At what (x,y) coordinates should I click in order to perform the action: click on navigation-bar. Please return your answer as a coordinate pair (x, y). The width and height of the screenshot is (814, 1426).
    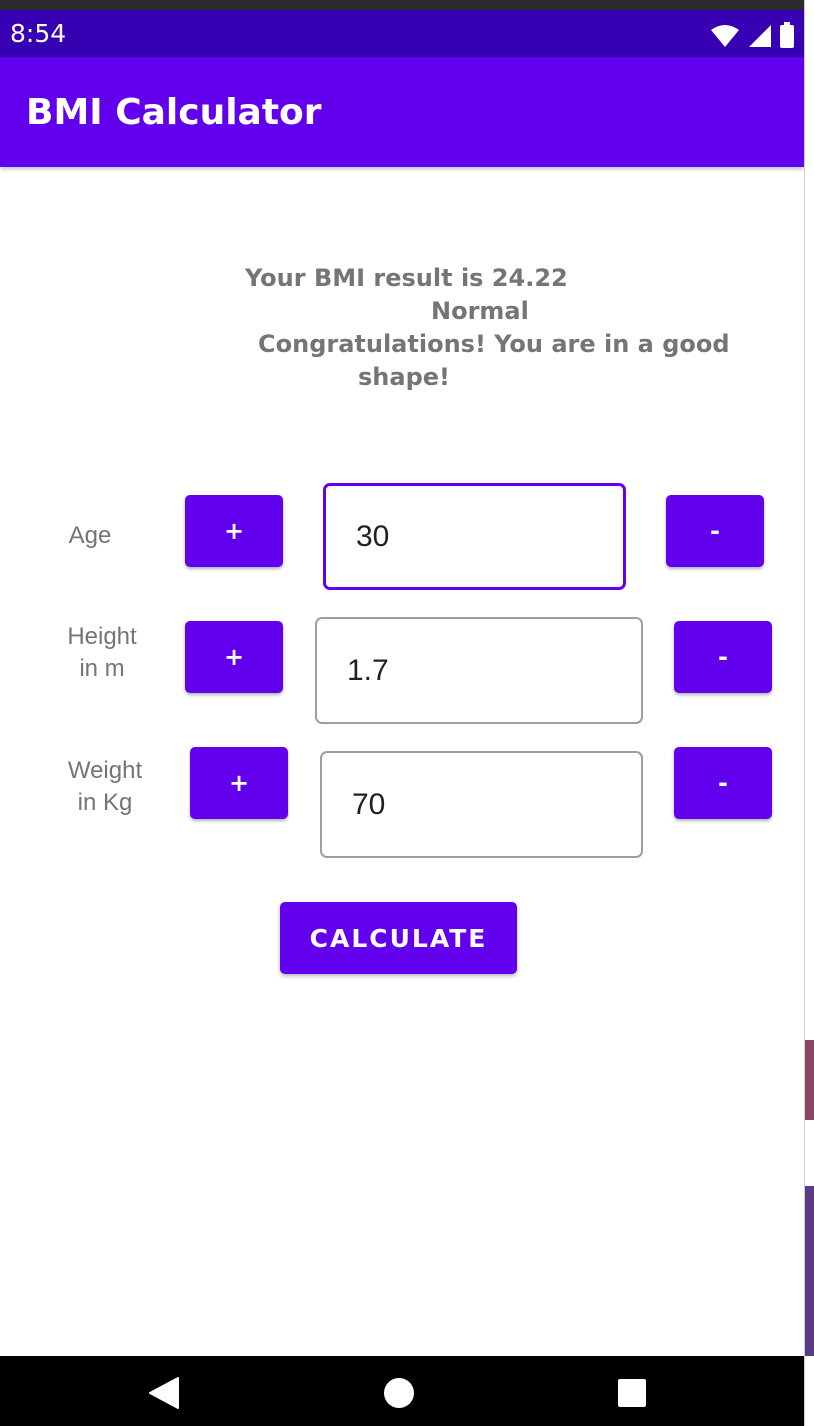
    Looking at the image, I should click on (402, 1391).